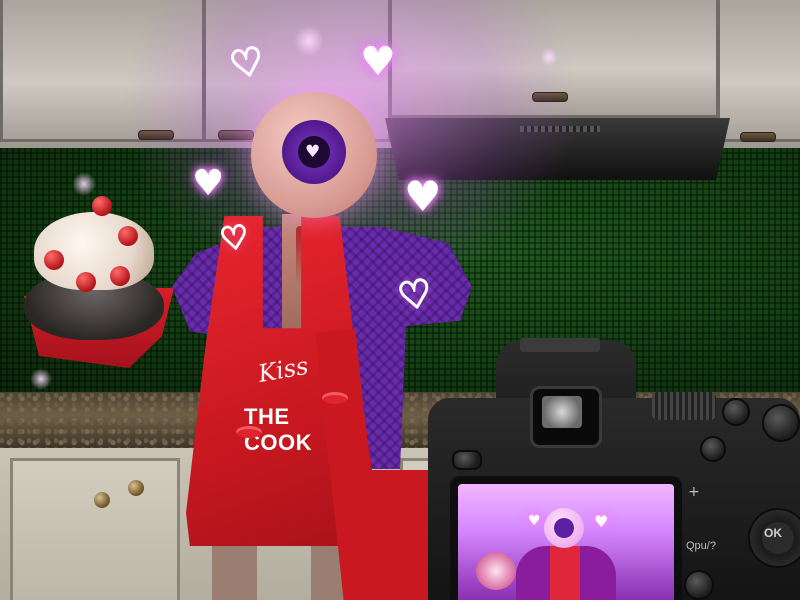 The image size is (800, 600). I want to click on pupil: ♥, so click(314, 152).